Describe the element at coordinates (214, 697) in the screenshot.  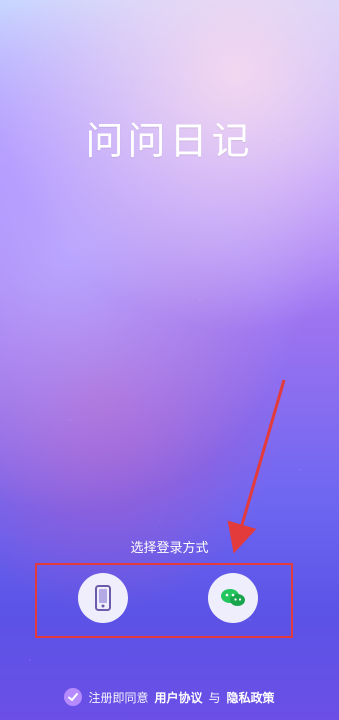
I see `agreement-conjunction: 与` at that location.